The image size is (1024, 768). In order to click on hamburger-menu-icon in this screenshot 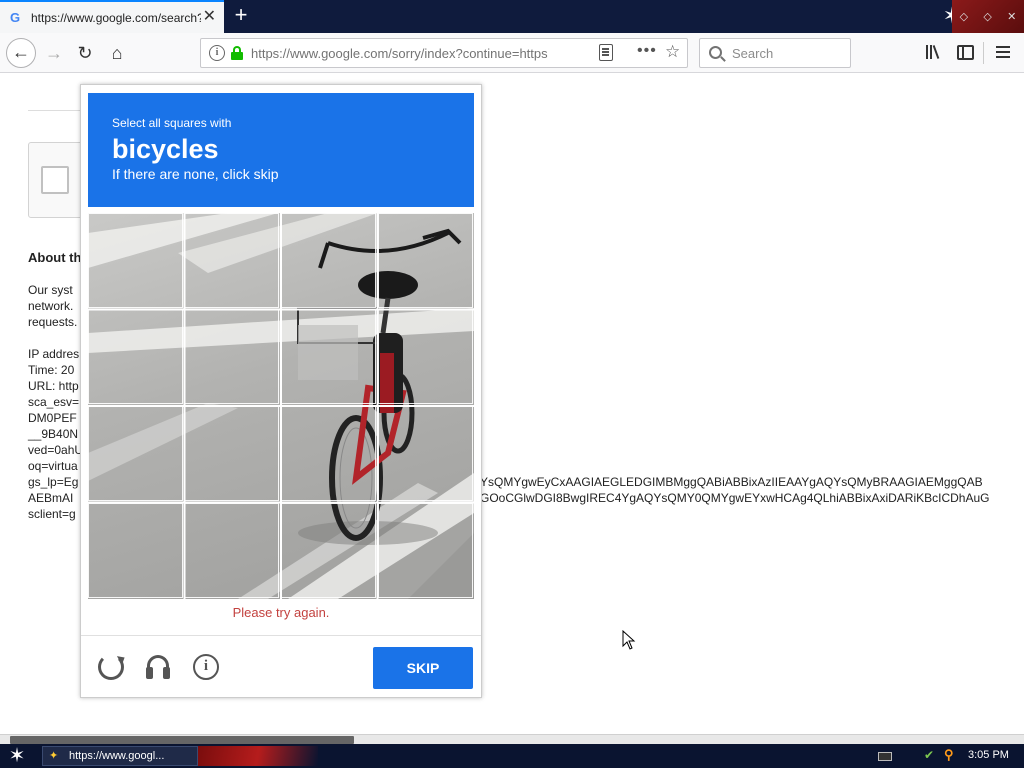, I will do `click(1004, 52)`.